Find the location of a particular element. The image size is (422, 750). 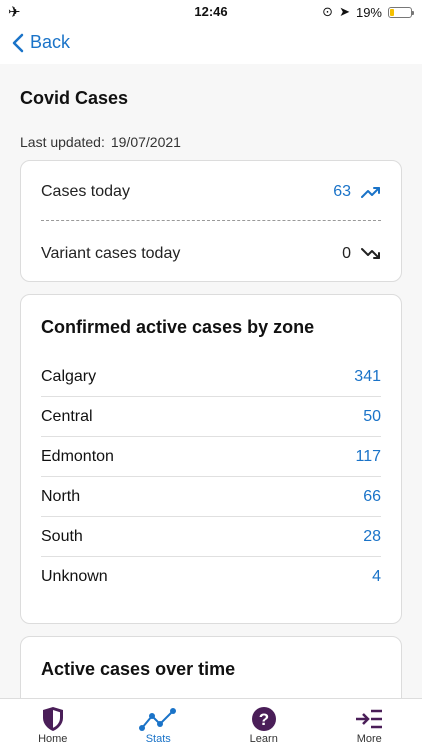

help-icon: ? is located at coordinates (264, 719).